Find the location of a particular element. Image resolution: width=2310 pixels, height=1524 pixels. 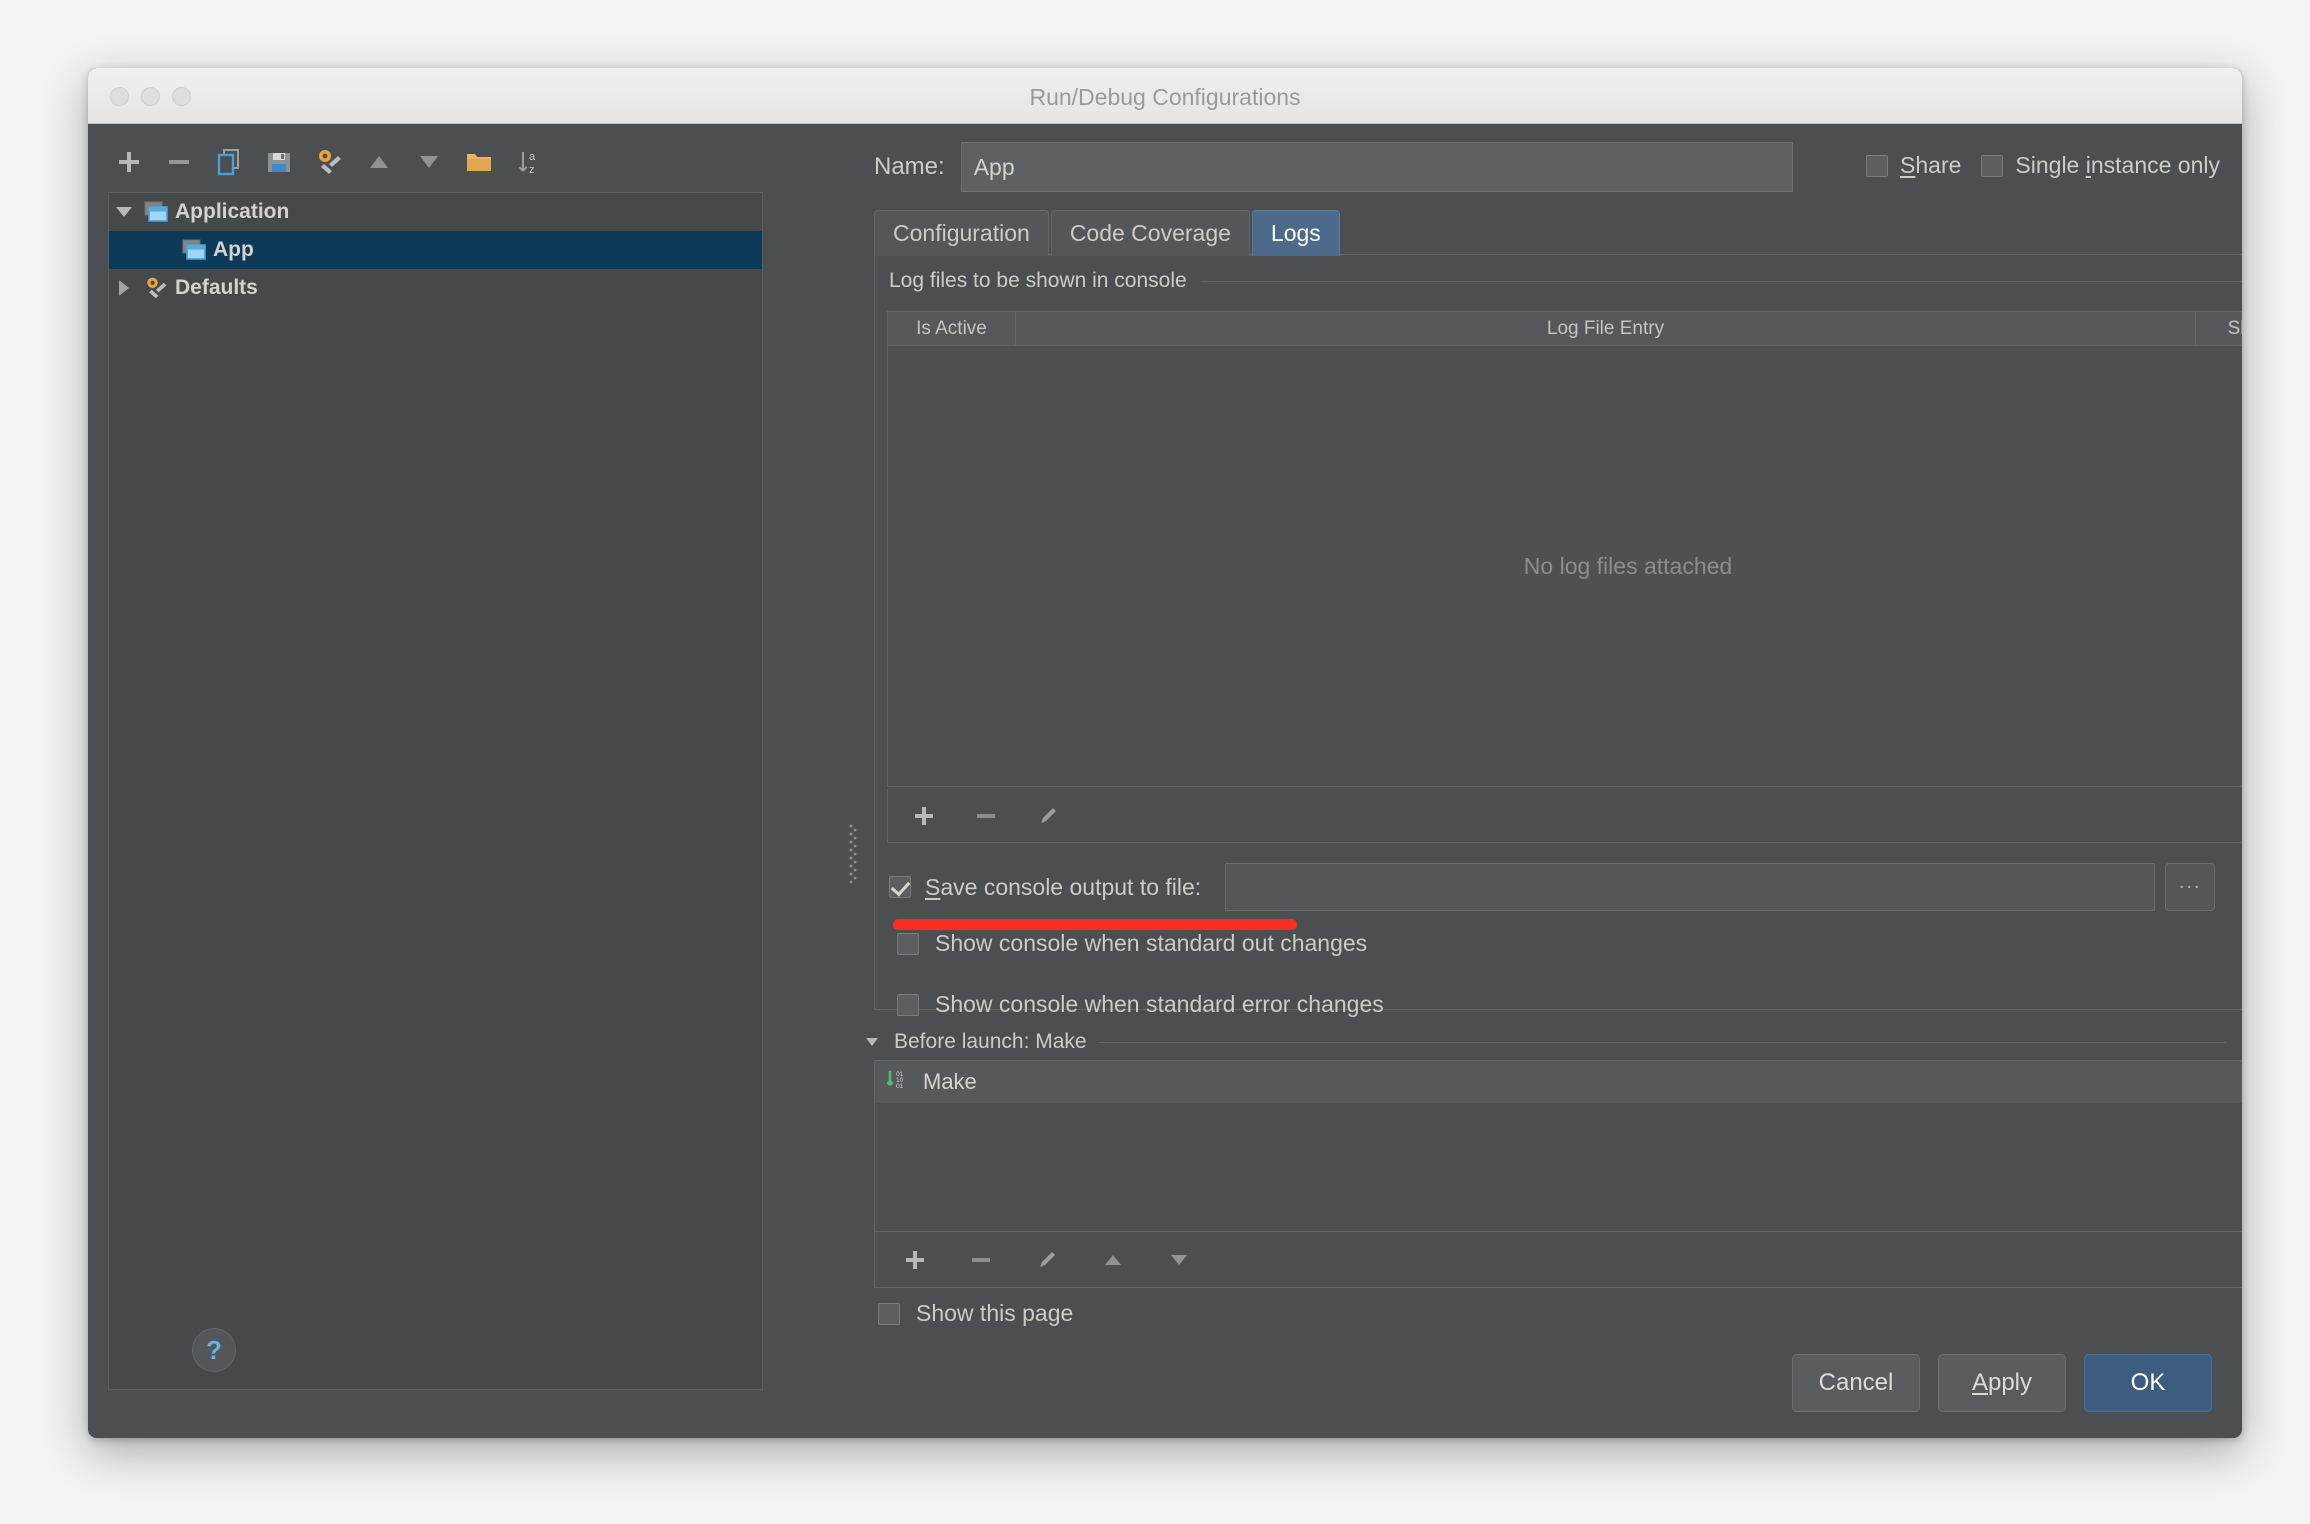

share-checkbox is located at coordinates (1877, 165).